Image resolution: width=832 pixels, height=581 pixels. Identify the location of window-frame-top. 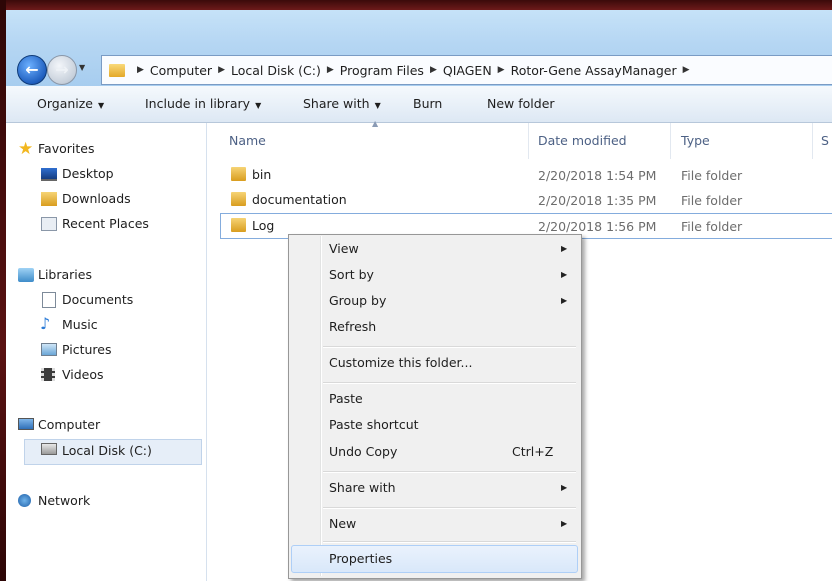
(416, 5).